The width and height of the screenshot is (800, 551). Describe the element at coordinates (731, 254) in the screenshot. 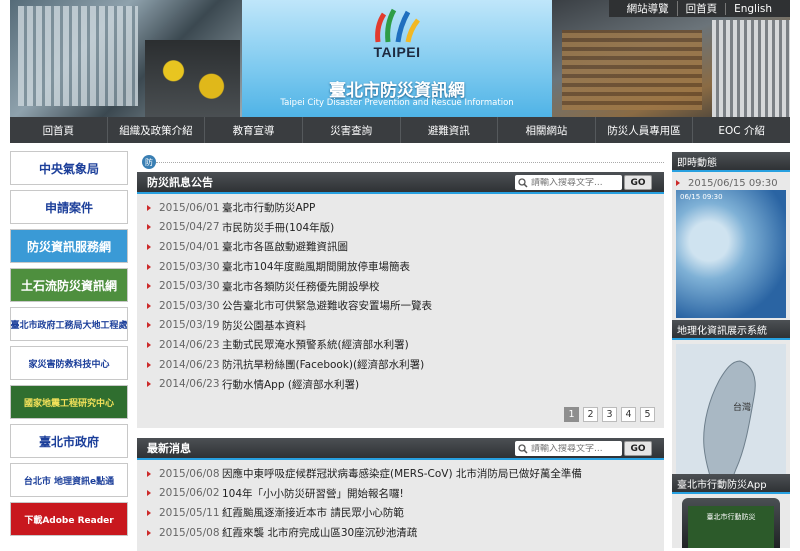

I see `satellite-image: 06/15 09:30` at that location.